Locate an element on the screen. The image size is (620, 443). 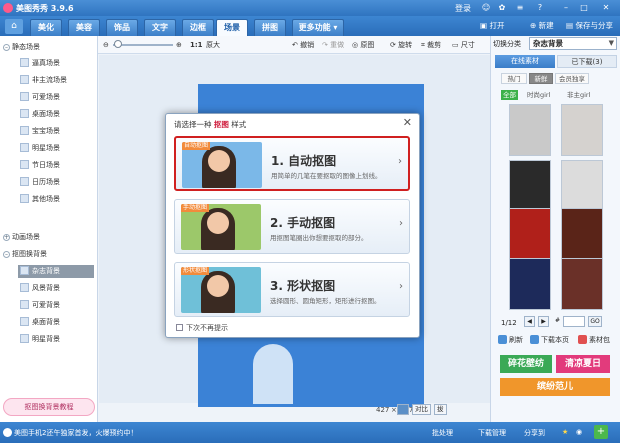
close-icon: ✕ is located at coordinates (407, 123).